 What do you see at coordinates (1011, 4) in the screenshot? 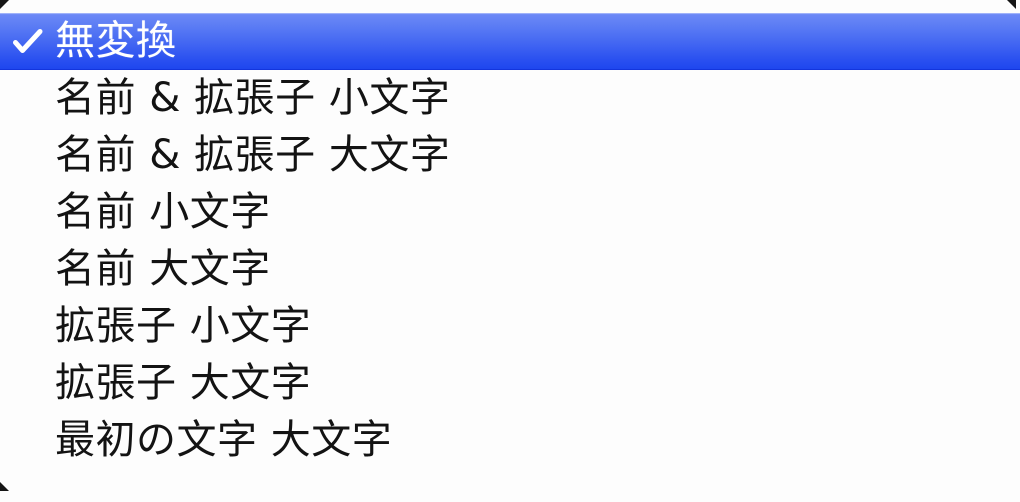
I see `frame-corner-artifact-top-right` at bounding box center [1011, 4].